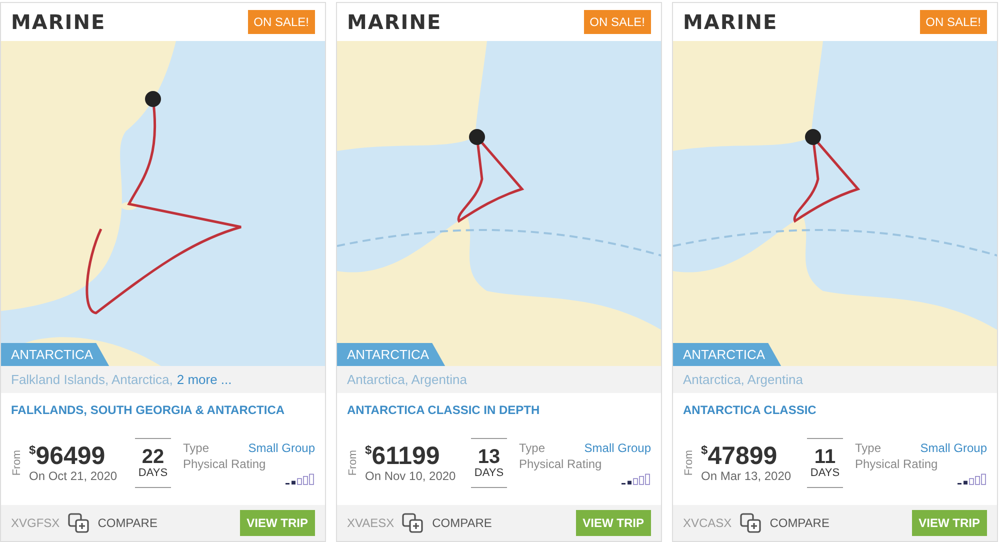  I want to click on price: $^{$}$47899, so click(739, 456).